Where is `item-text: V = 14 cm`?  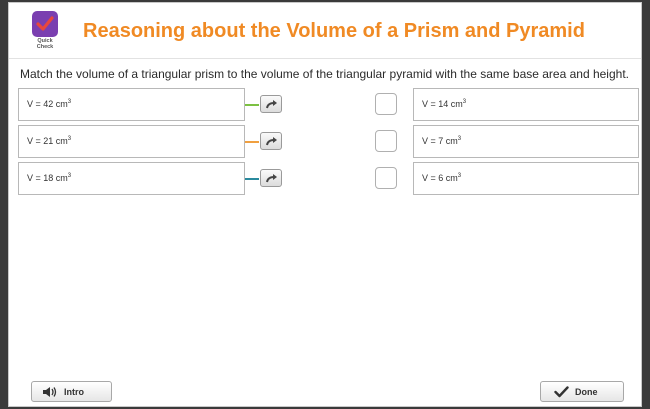
item-text: V = 14 cm is located at coordinates (442, 104).